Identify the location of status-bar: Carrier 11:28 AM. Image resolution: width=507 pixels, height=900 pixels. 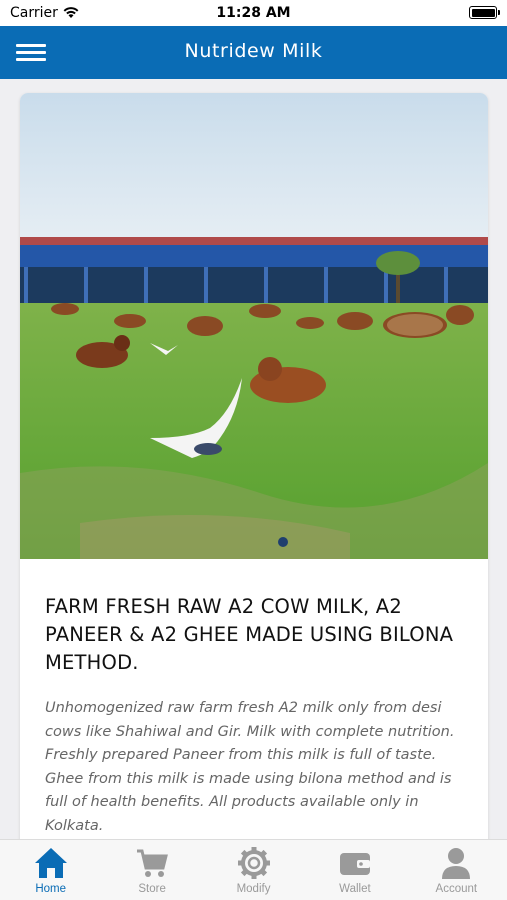
(253, 13).